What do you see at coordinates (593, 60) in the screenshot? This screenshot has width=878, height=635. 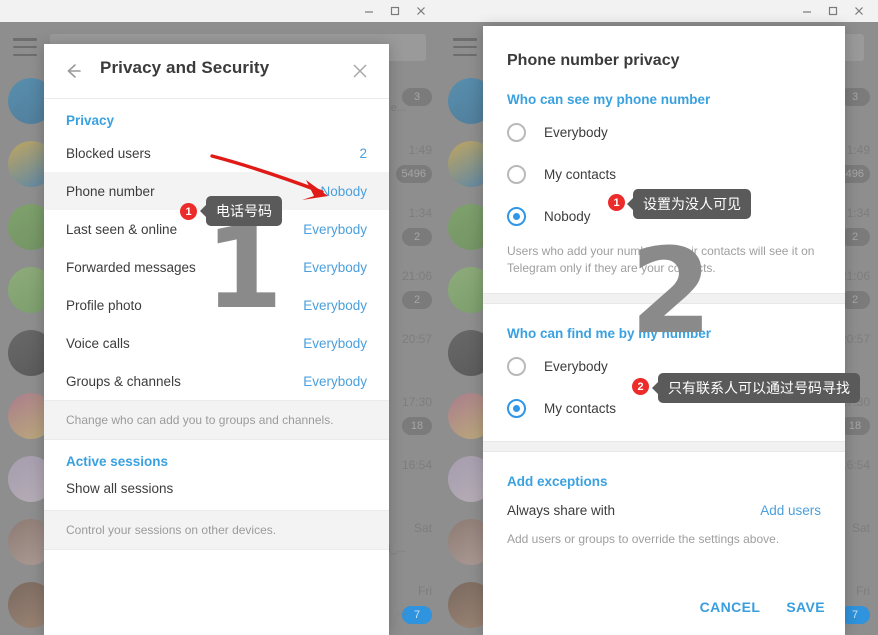 I see `dialog-title: Phone number privacy` at bounding box center [593, 60].